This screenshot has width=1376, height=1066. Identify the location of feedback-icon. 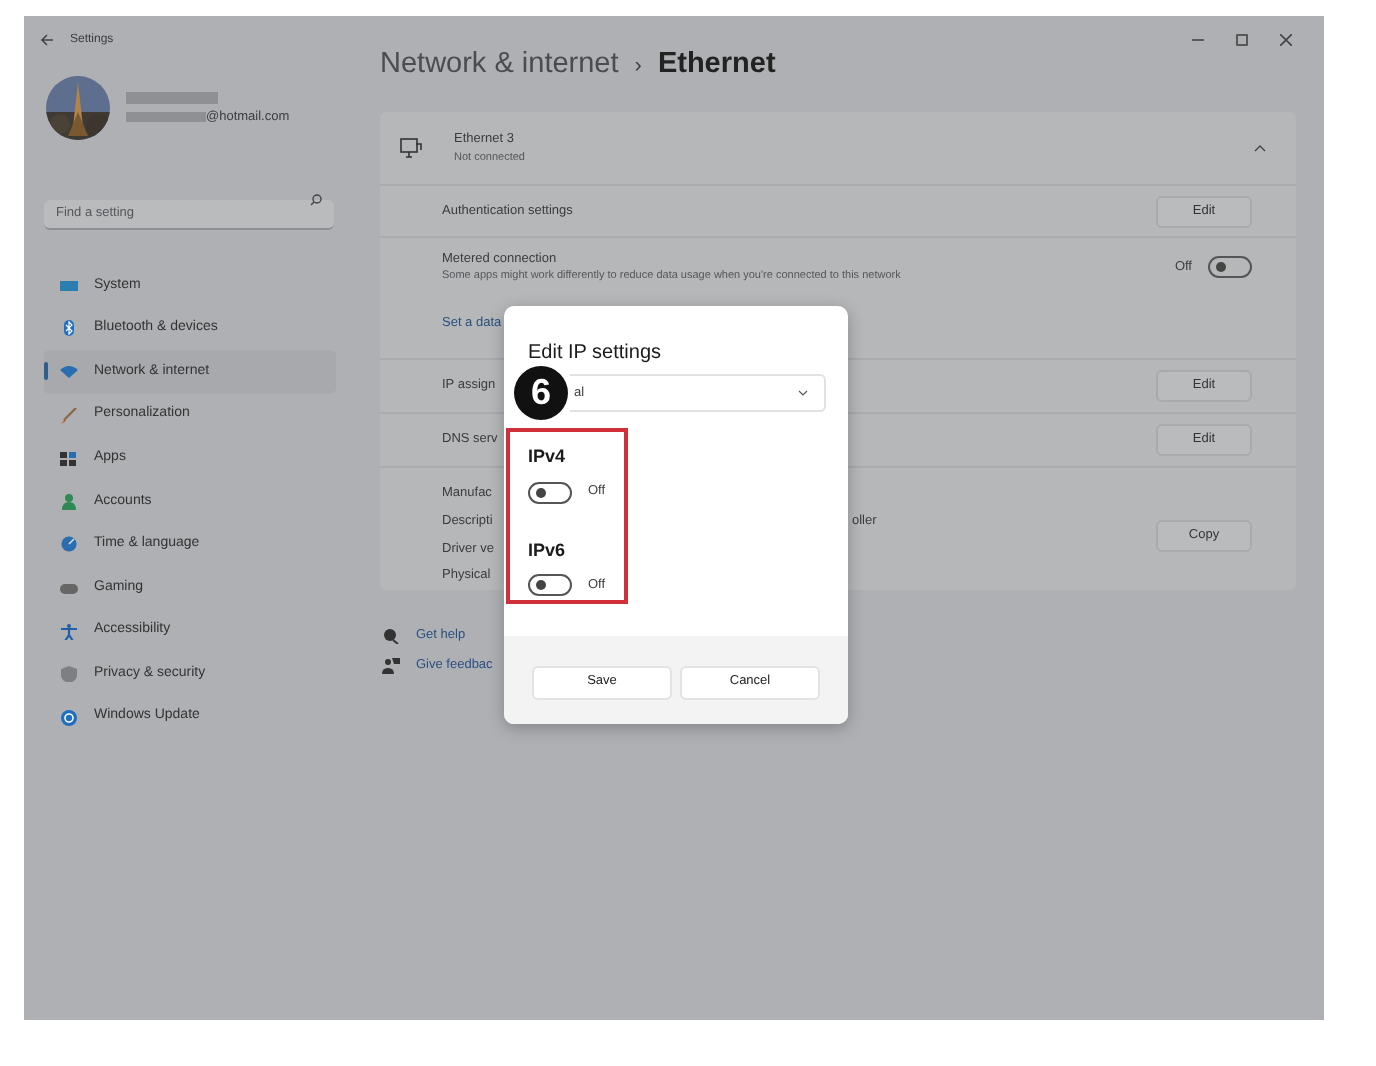
(391, 665).